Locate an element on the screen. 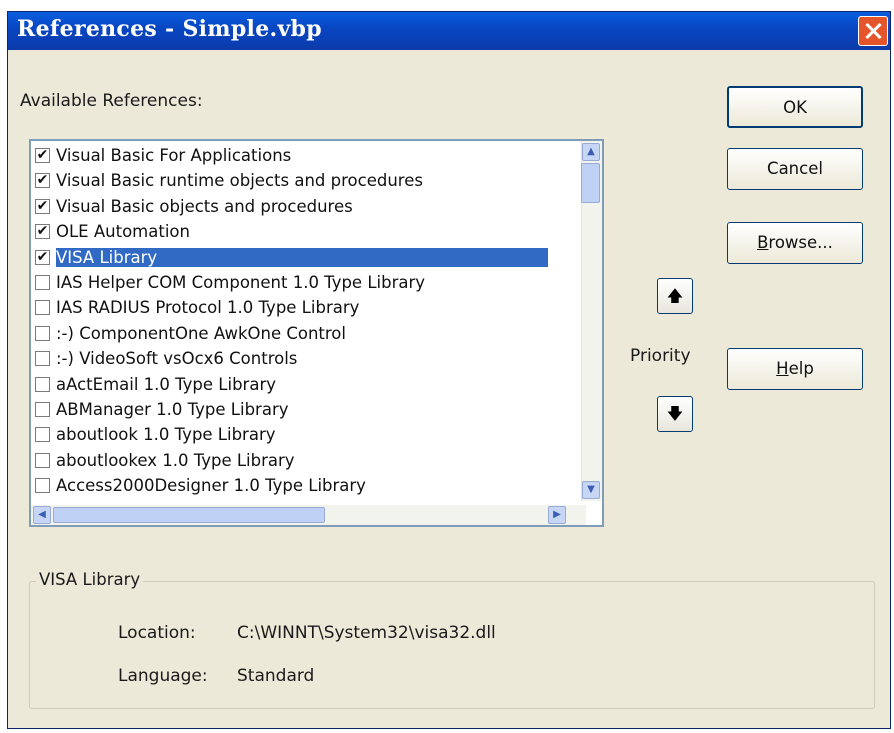 The image size is (894, 733). language-value: Standard is located at coordinates (276, 676).